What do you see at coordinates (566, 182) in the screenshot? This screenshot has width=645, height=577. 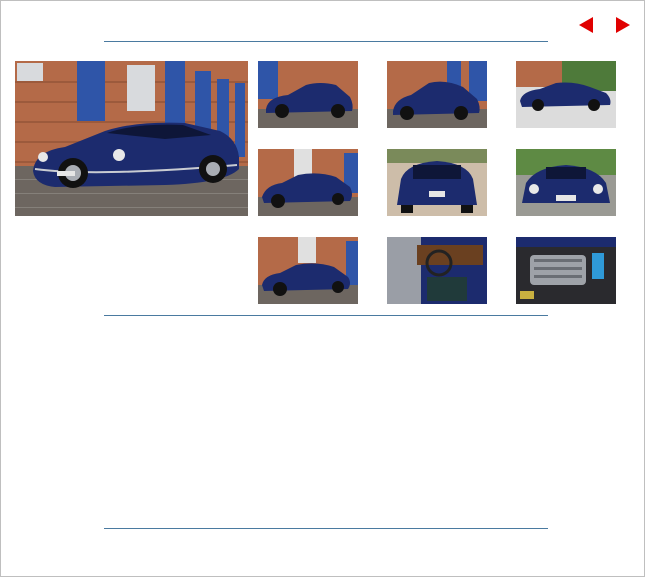 I see `thumbnail-car-front-view` at bounding box center [566, 182].